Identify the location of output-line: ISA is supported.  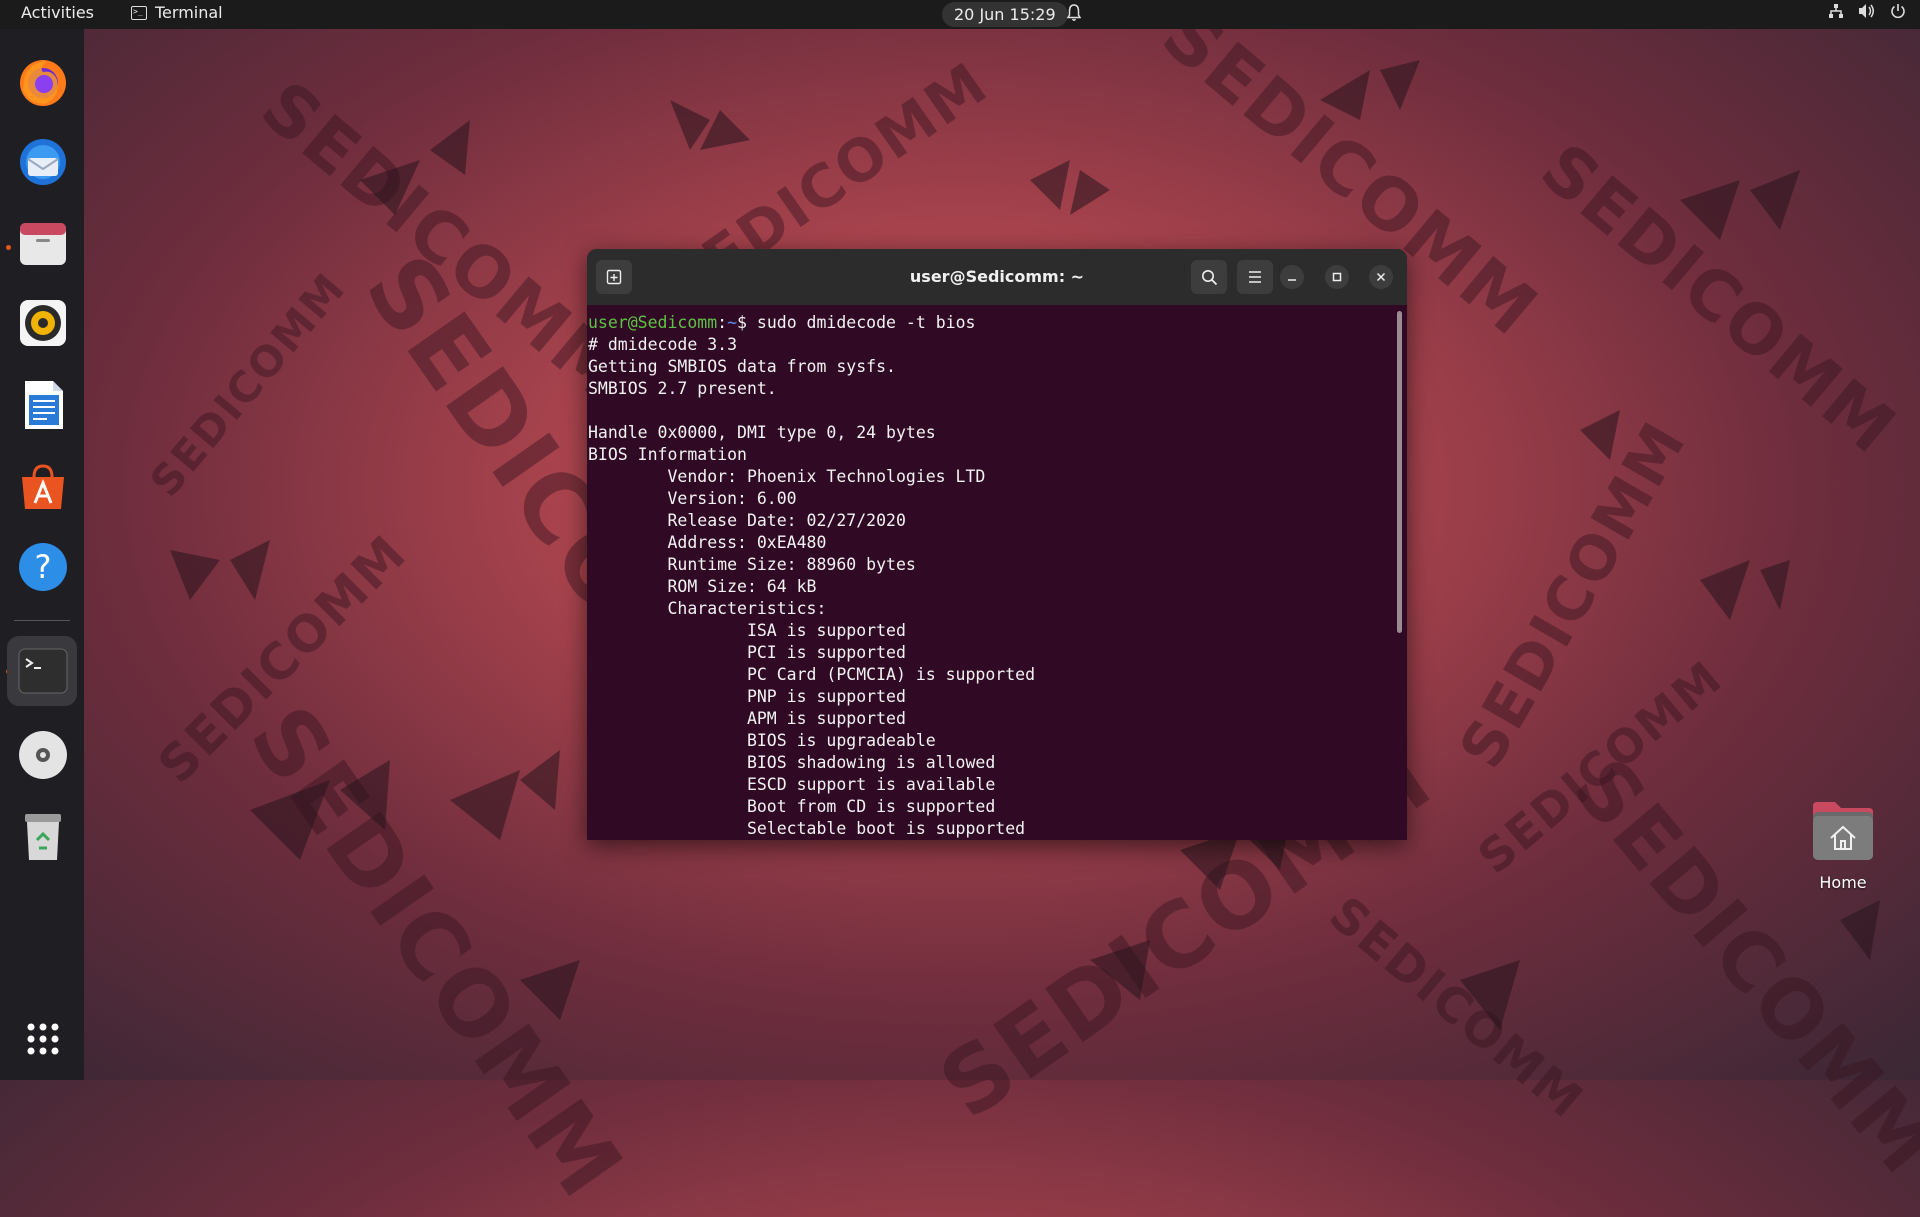
(747, 630).